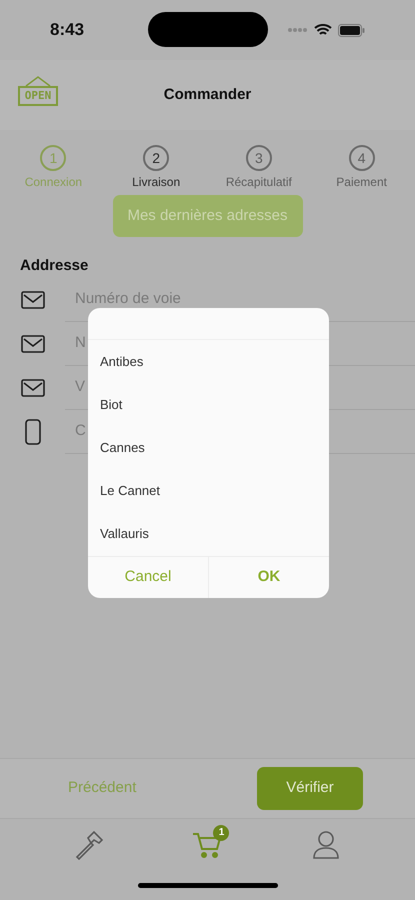 The width and height of the screenshot is (415, 900). What do you see at coordinates (245, 299) in the screenshot?
I see `input-field: Numéro de voie` at bounding box center [245, 299].